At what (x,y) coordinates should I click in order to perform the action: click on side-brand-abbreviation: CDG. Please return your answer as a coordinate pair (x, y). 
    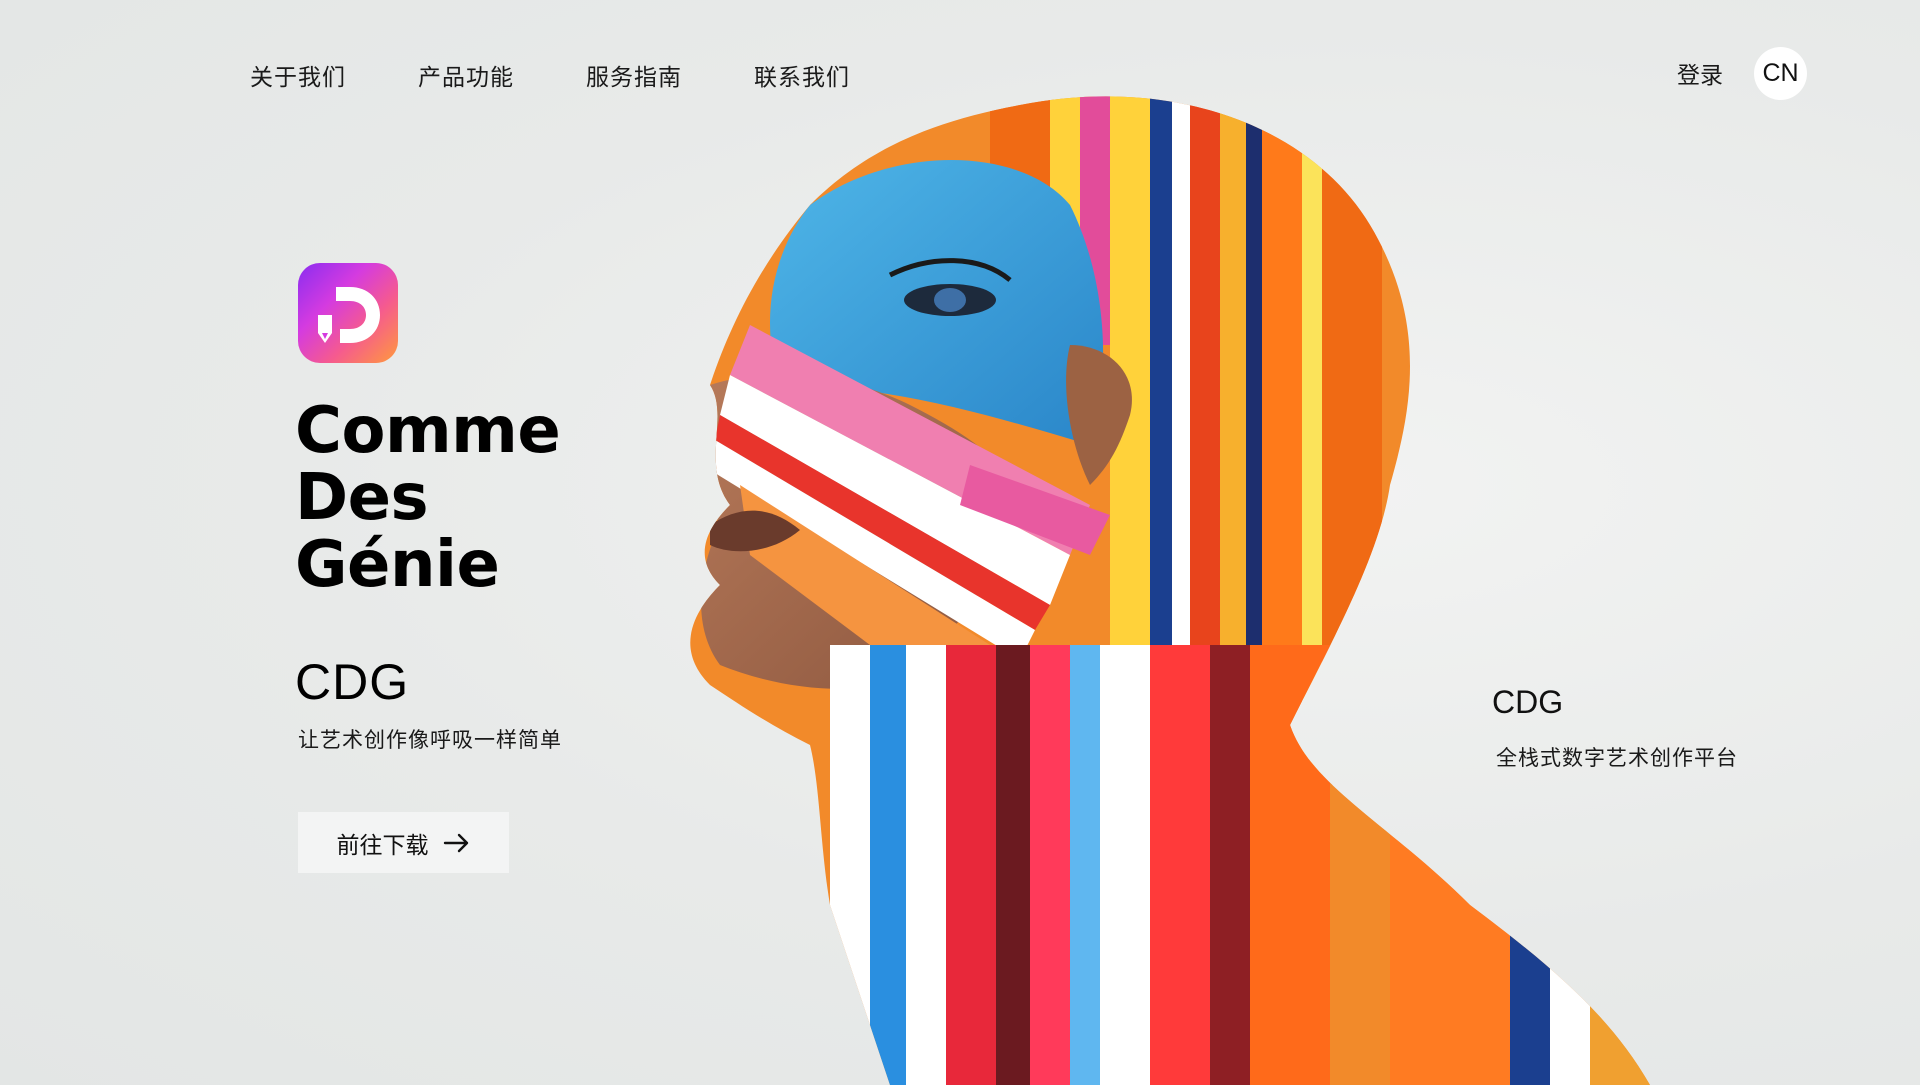
    Looking at the image, I should click on (1528, 702).